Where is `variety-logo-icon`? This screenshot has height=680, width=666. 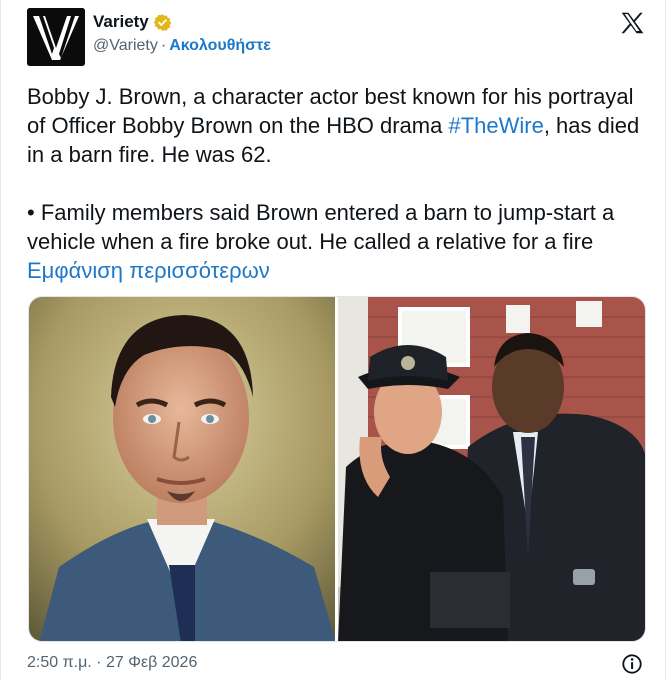 variety-logo-icon is located at coordinates (56, 37).